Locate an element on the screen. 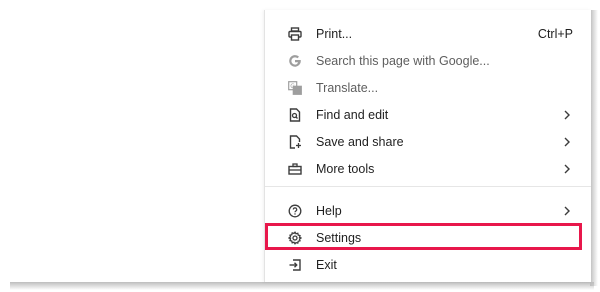 The height and width of the screenshot is (292, 600). menu-item-find-and-edit: Find and edit is located at coordinates (428, 114).